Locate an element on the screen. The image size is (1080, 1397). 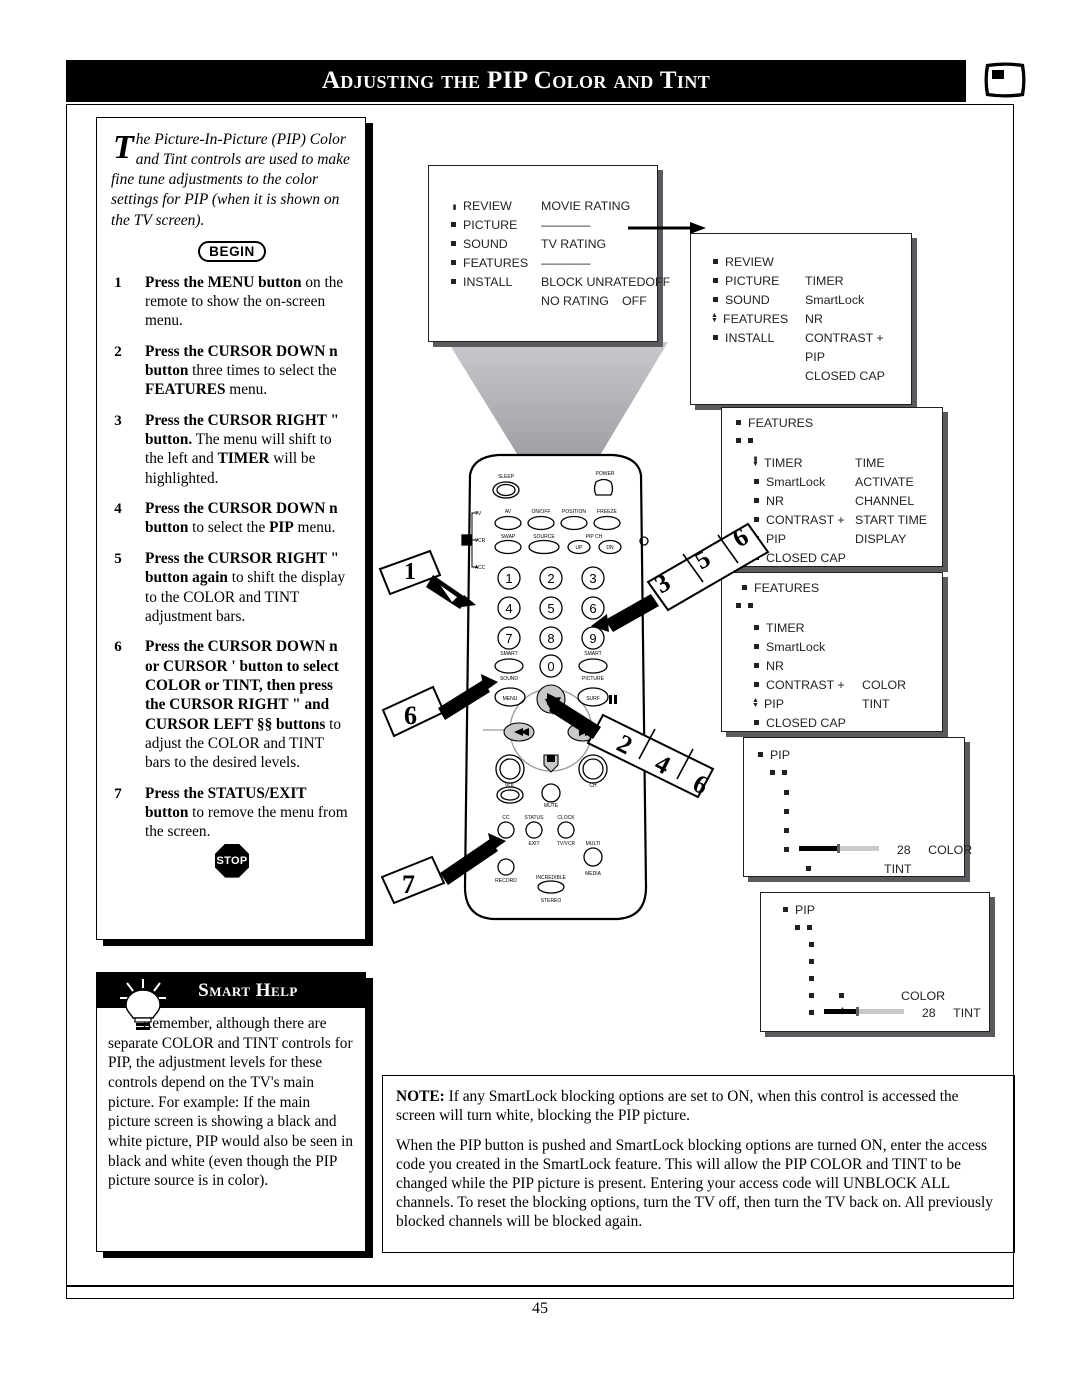
screen3-nr: NR is located at coordinates (775, 501).